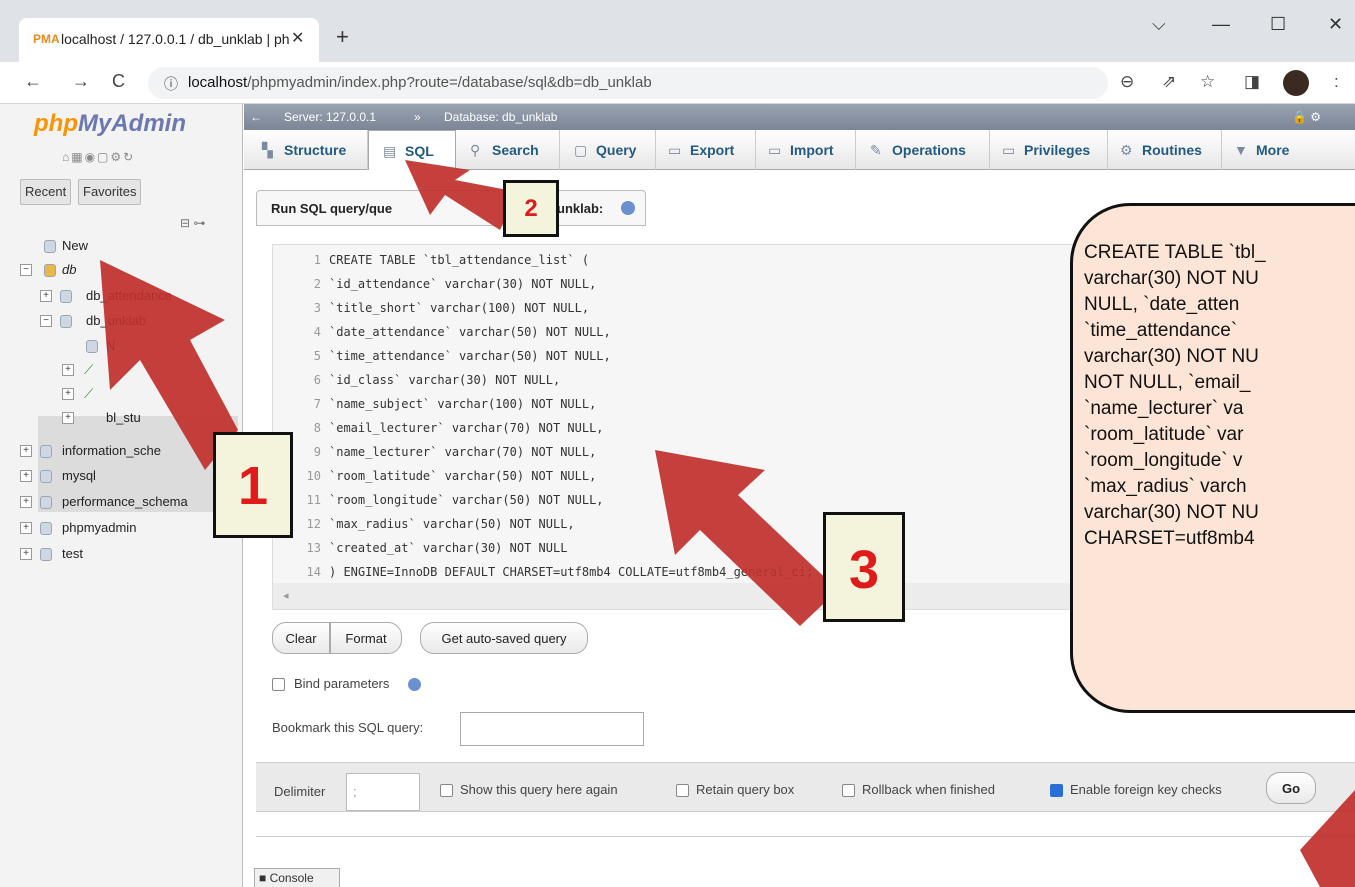  What do you see at coordinates (412, 150) in the screenshot?
I see `tab-sql: ▤ SQL` at bounding box center [412, 150].